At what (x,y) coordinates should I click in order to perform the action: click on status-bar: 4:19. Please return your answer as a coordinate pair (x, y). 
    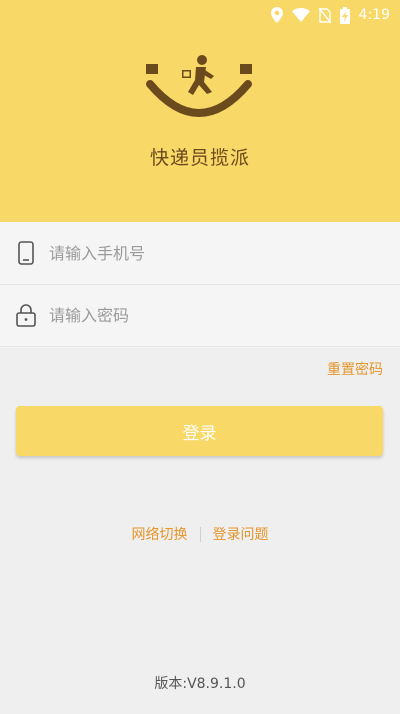
    Looking at the image, I should click on (330, 15).